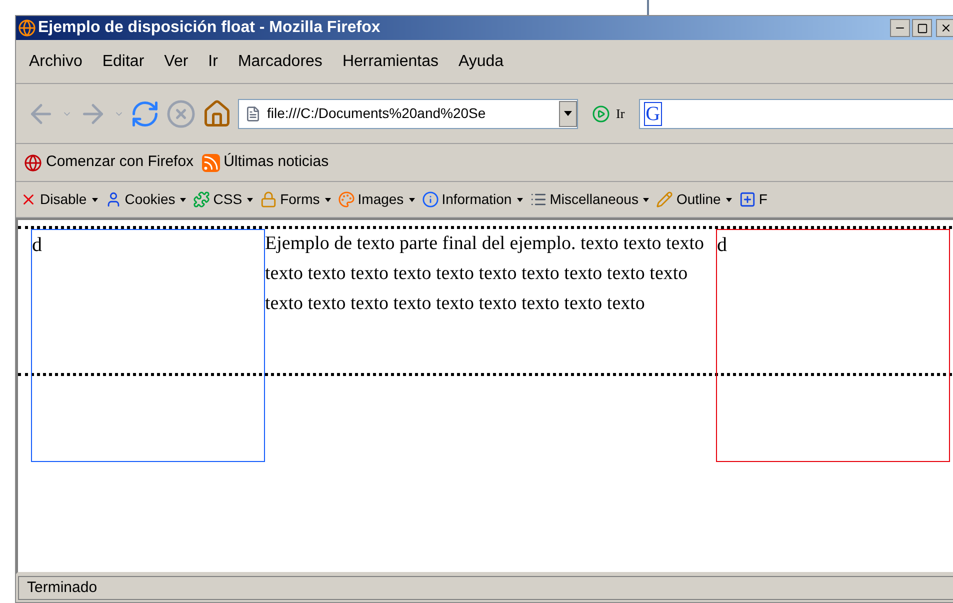 The width and height of the screenshot is (953, 603). Describe the element at coordinates (176, 62) in the screenshot. I see `menu-item: Ver` at that location.